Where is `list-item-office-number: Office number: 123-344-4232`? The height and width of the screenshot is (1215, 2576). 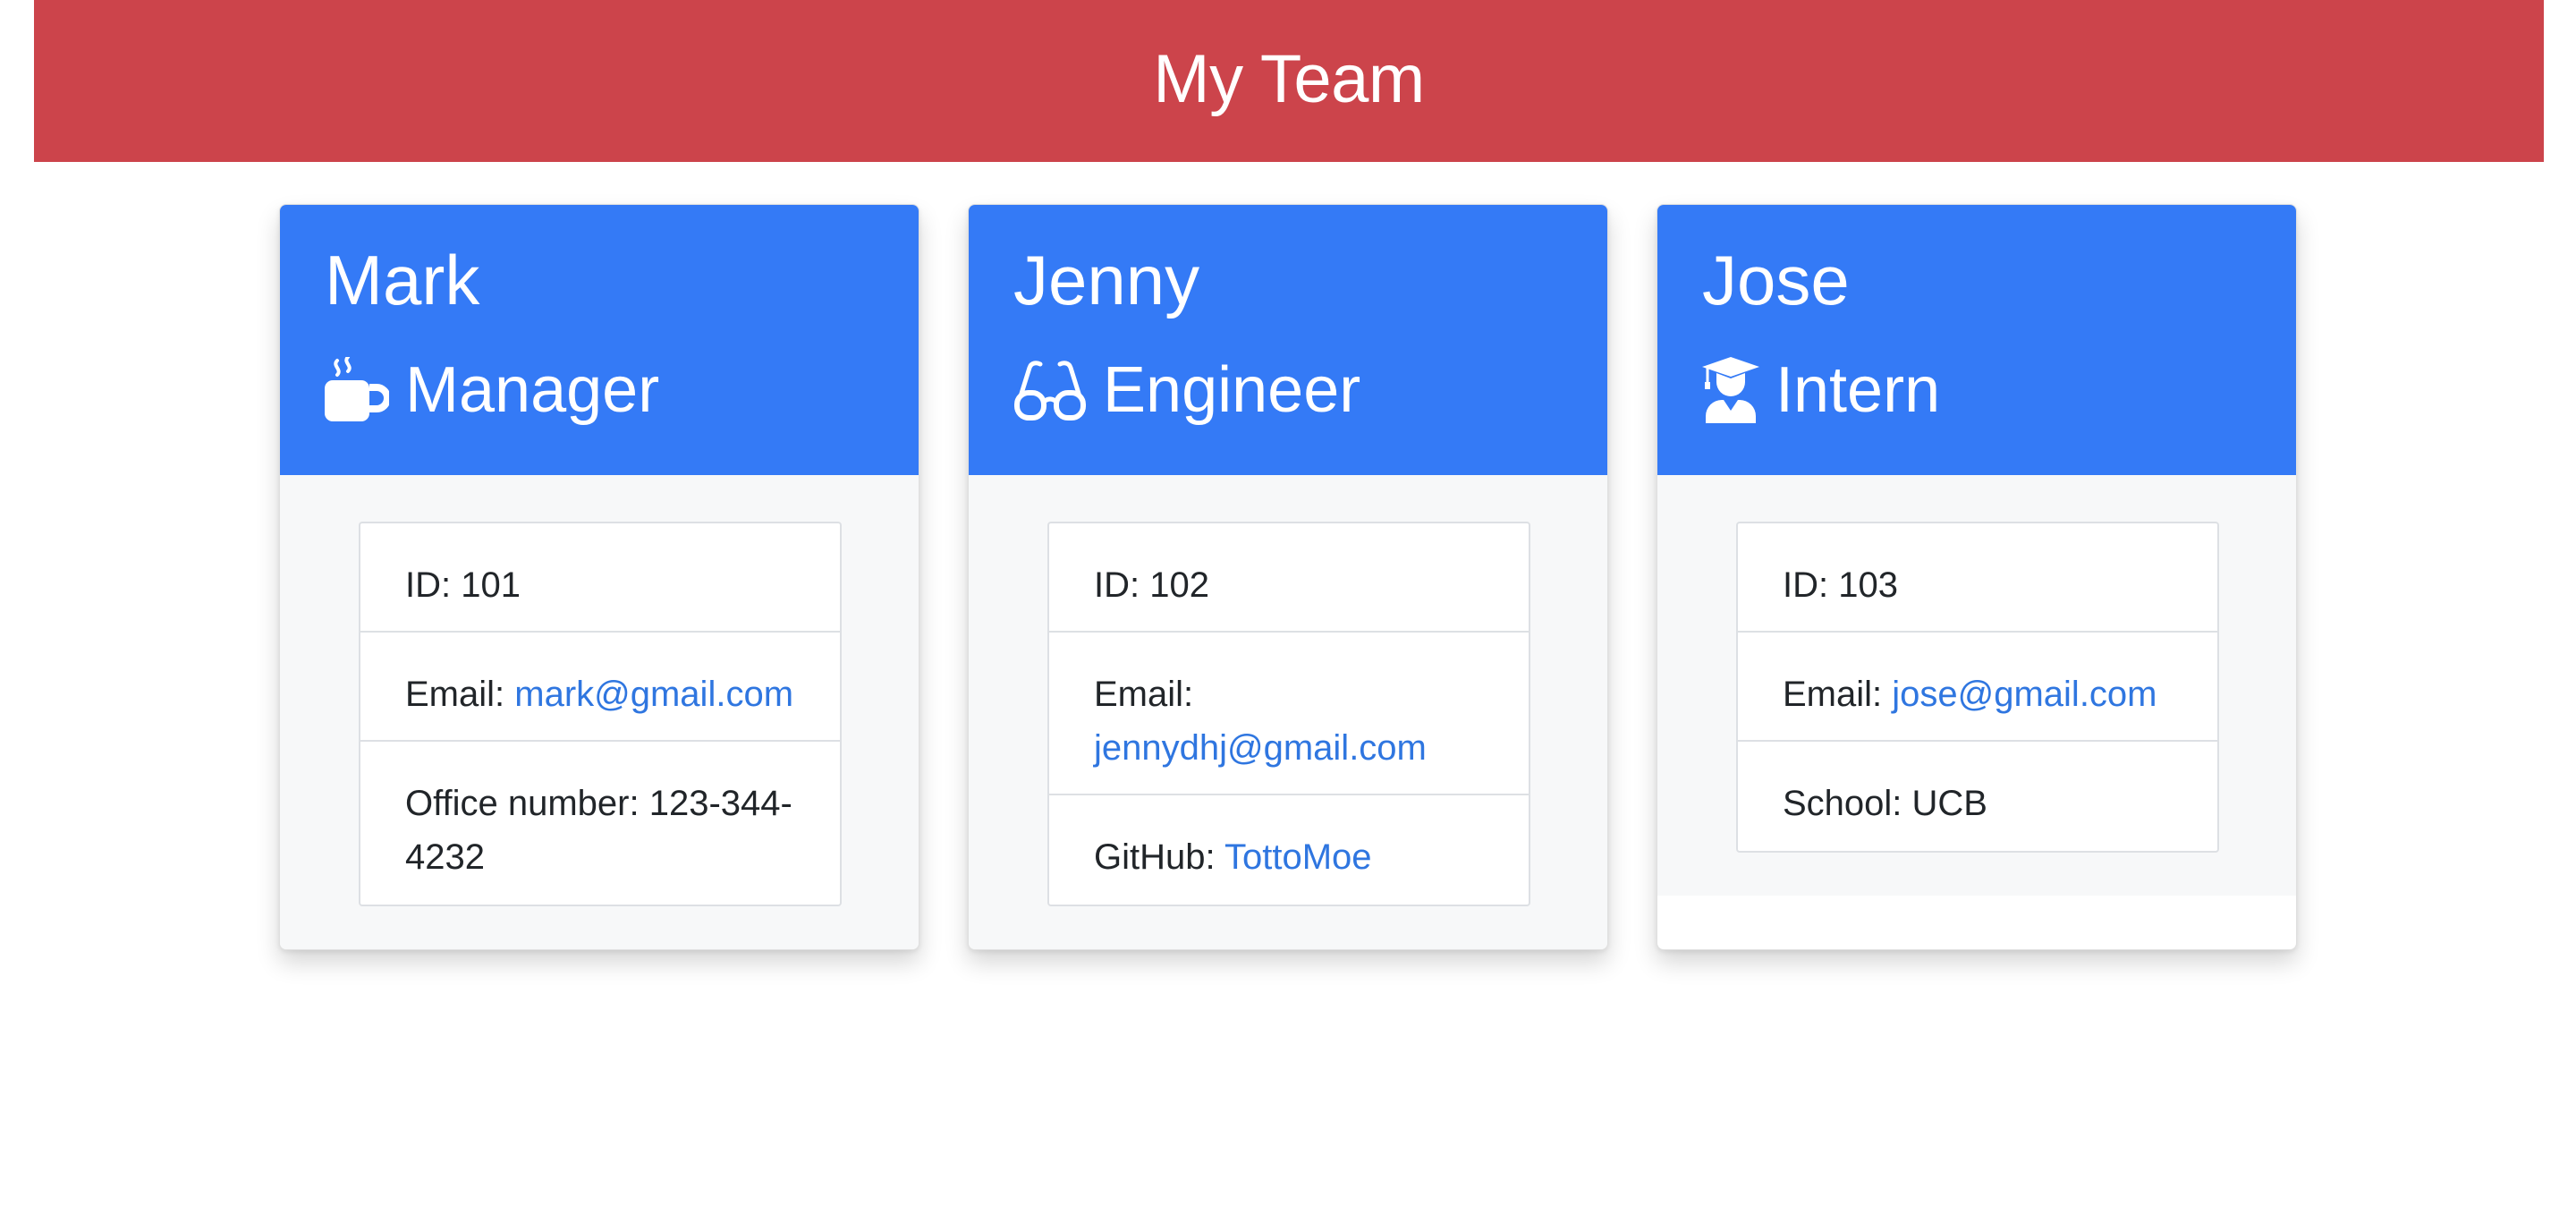
list-item-office-number: Office number: 123-344-4232 is located at coordinates (598, 831).